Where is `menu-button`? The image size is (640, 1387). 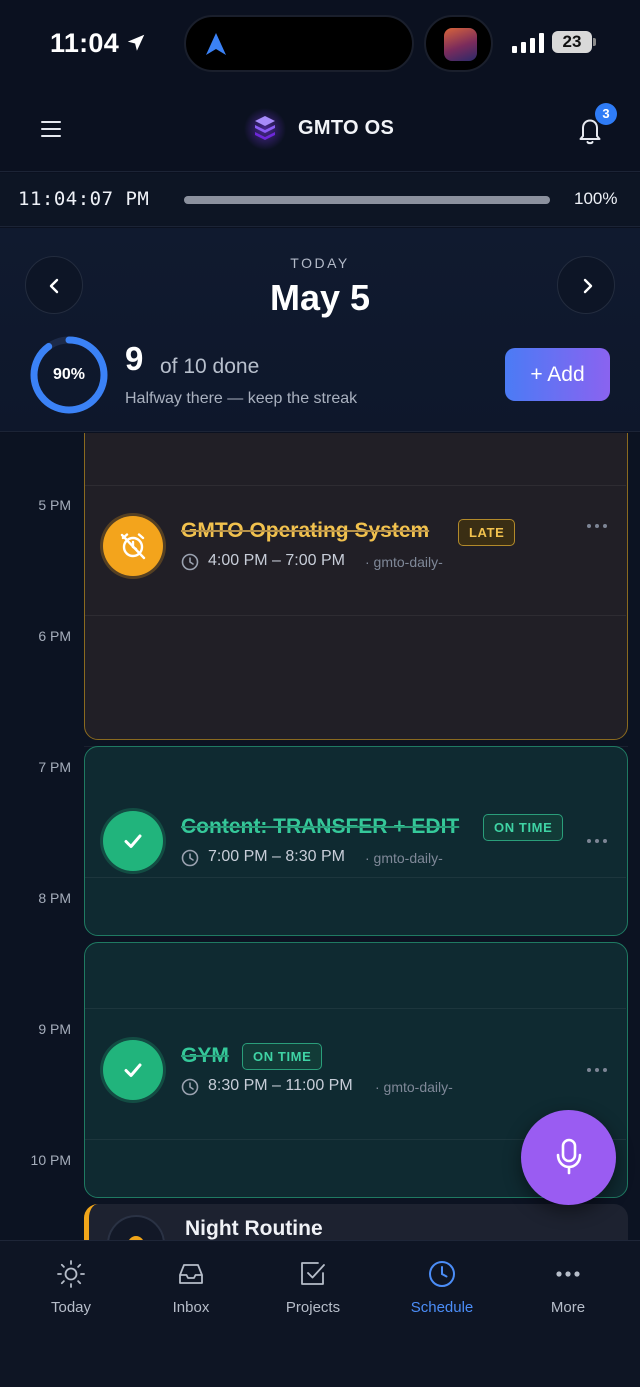
menu-button is located at coordinates (51, 129).